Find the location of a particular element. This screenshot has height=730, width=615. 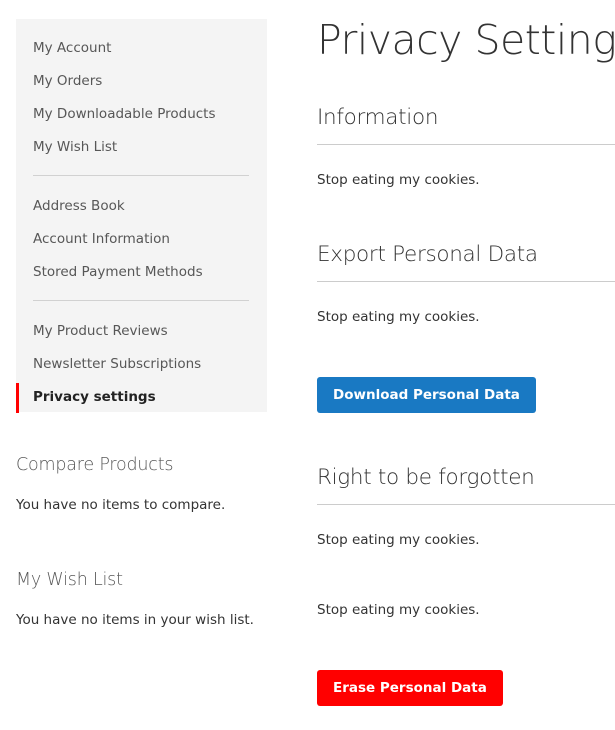

sidebar-item-account-information: Account Information is located at coordinates (141, 242).